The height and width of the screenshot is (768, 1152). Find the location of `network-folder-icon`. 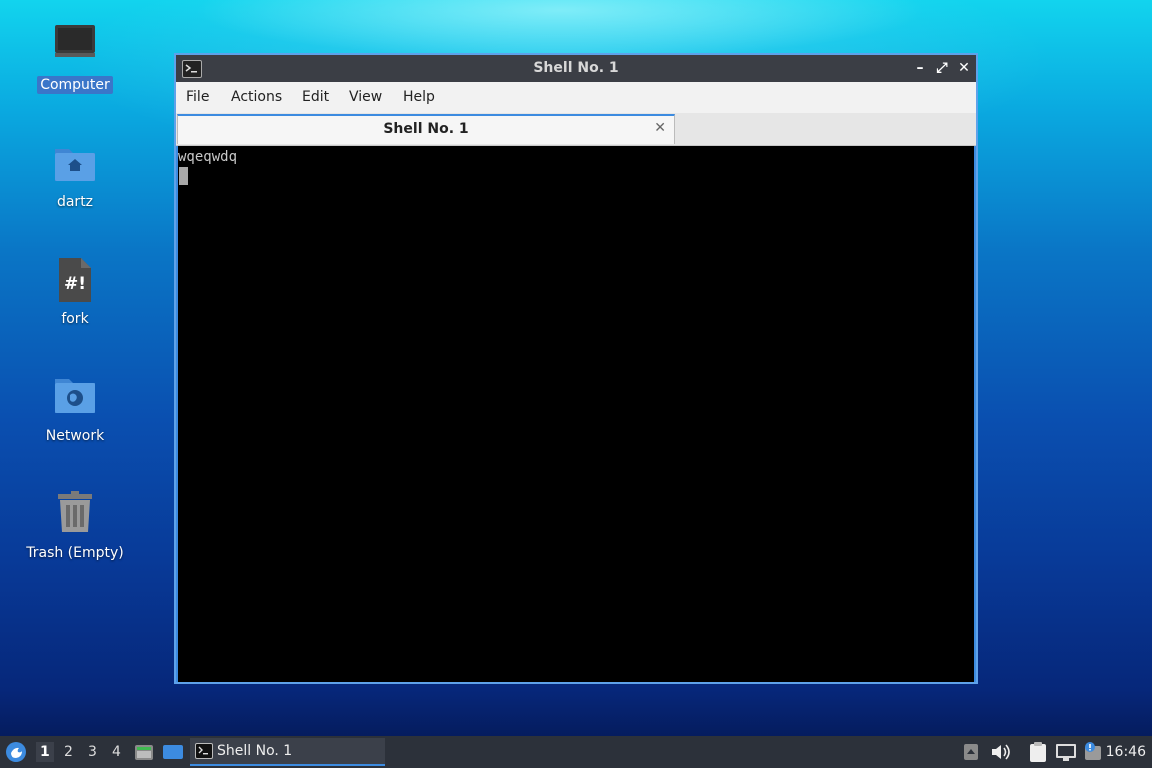

network-folder-icon is located at coordinates (75, 397).